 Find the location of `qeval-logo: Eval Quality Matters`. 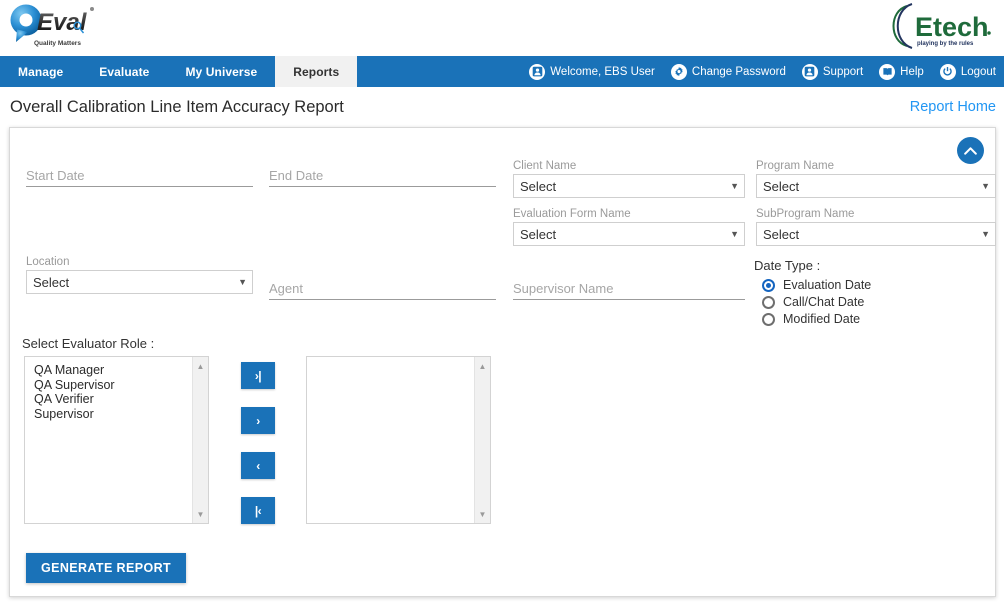

qeval-logo: Eval Quality Matters is located at coordinates (52, 25).